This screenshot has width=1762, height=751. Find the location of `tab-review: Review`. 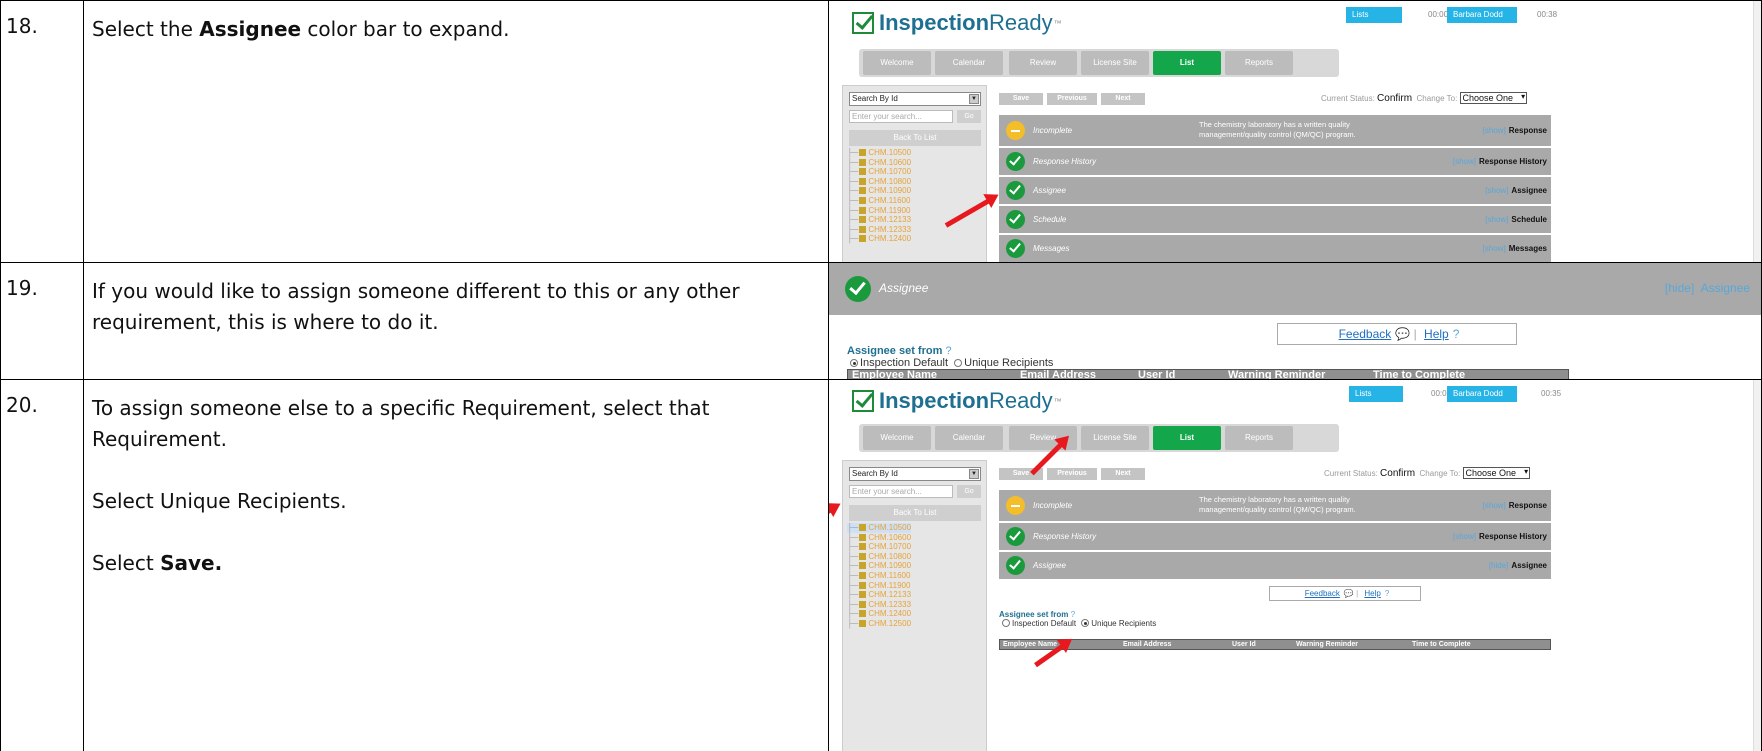

tab-review: Review is located at coordinates (1043, 63).